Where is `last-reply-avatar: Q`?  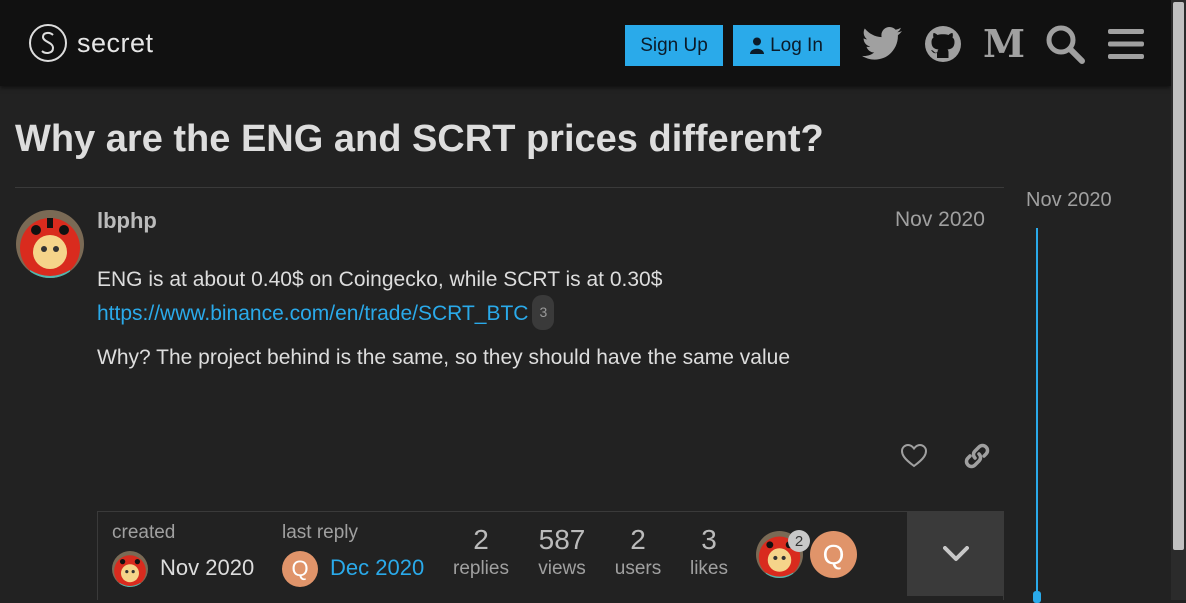 last-reply-avatar: Q is located at coordinates (300, 569).